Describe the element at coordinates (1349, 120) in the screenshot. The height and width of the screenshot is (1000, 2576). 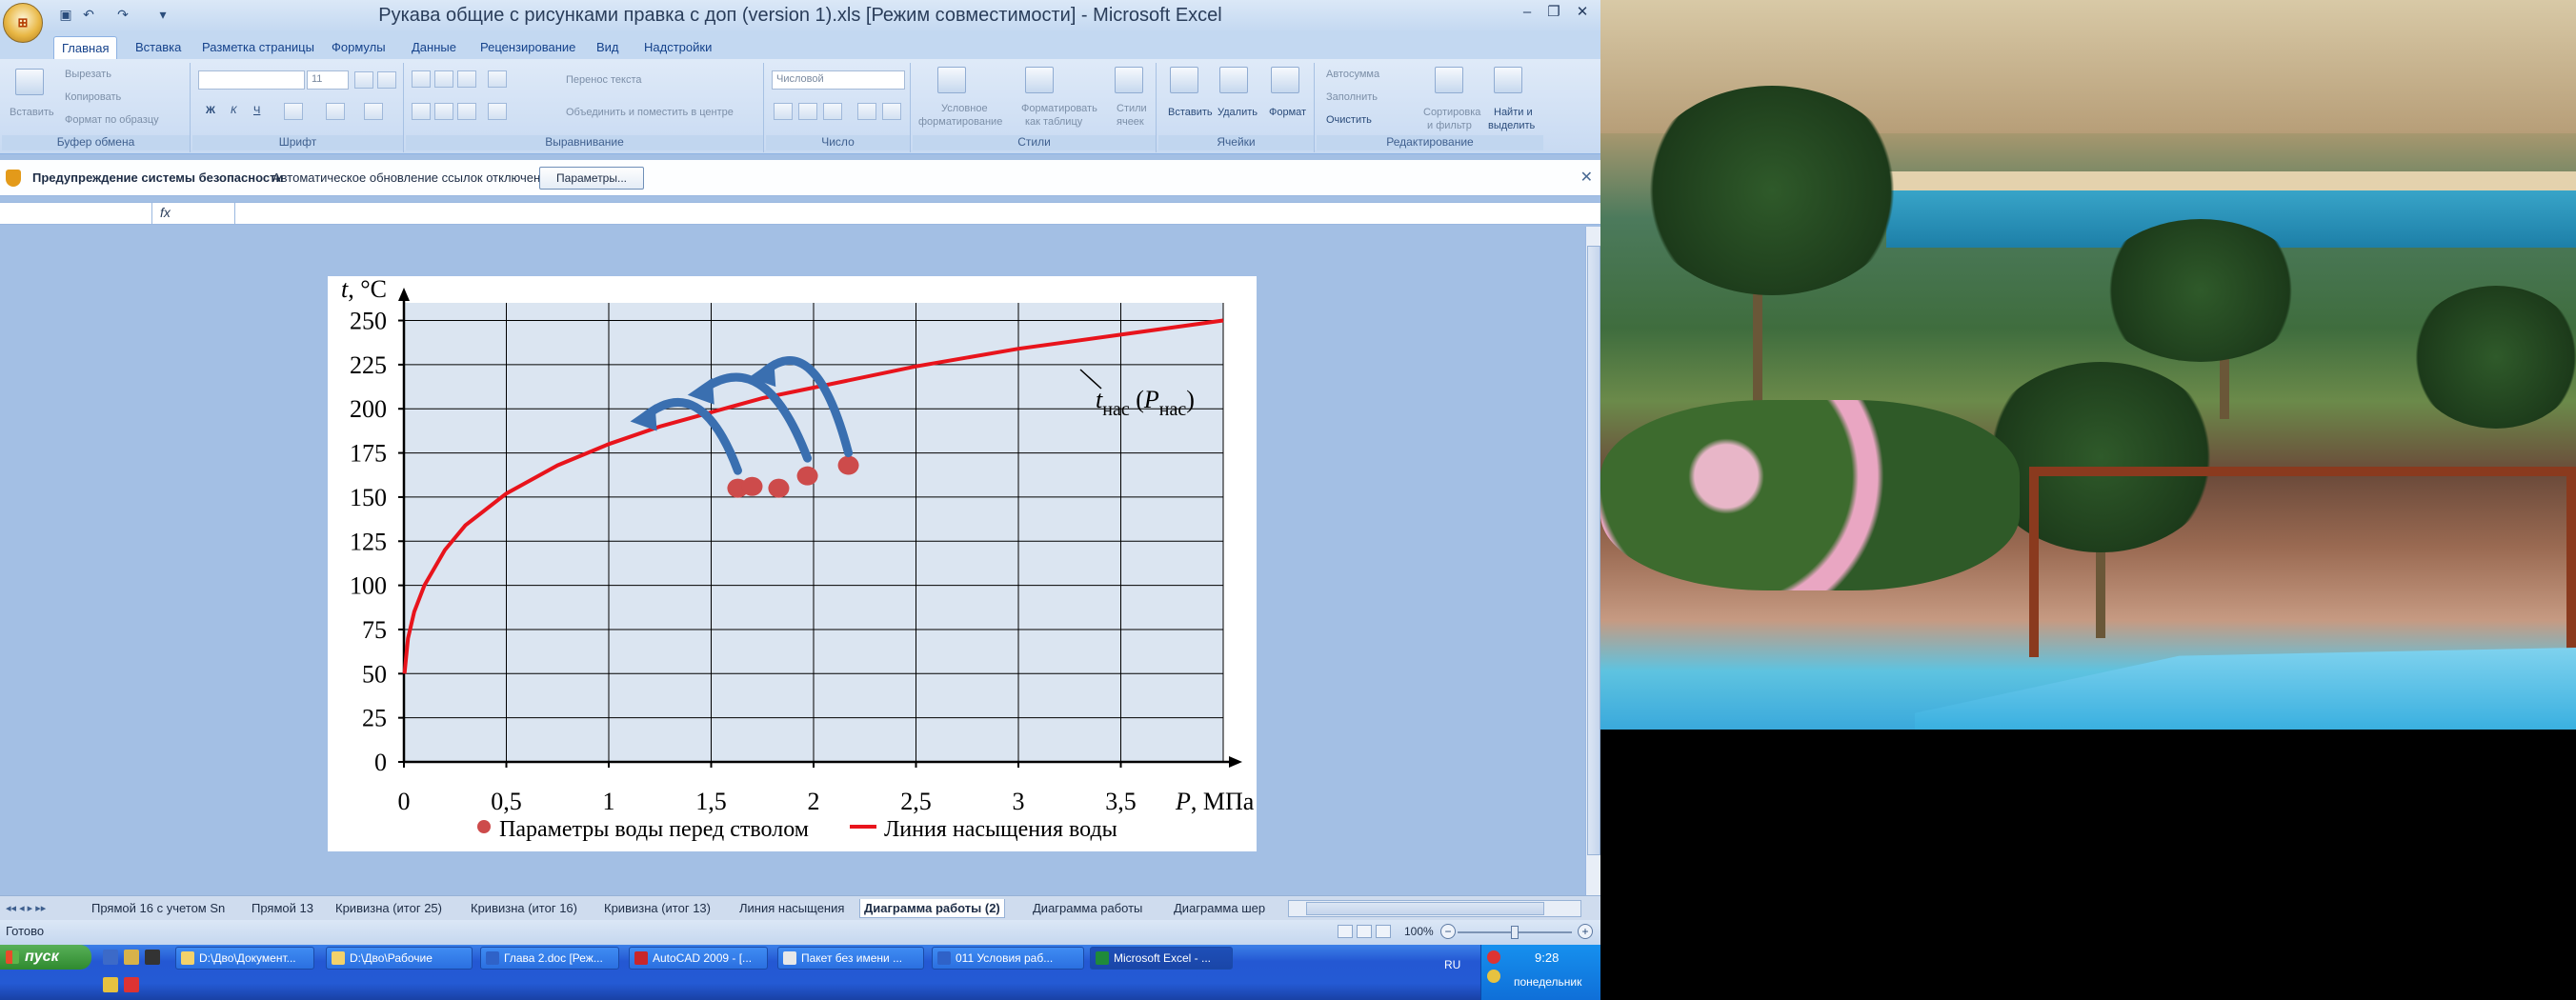
I see `clear-button: Очистить` at that location.